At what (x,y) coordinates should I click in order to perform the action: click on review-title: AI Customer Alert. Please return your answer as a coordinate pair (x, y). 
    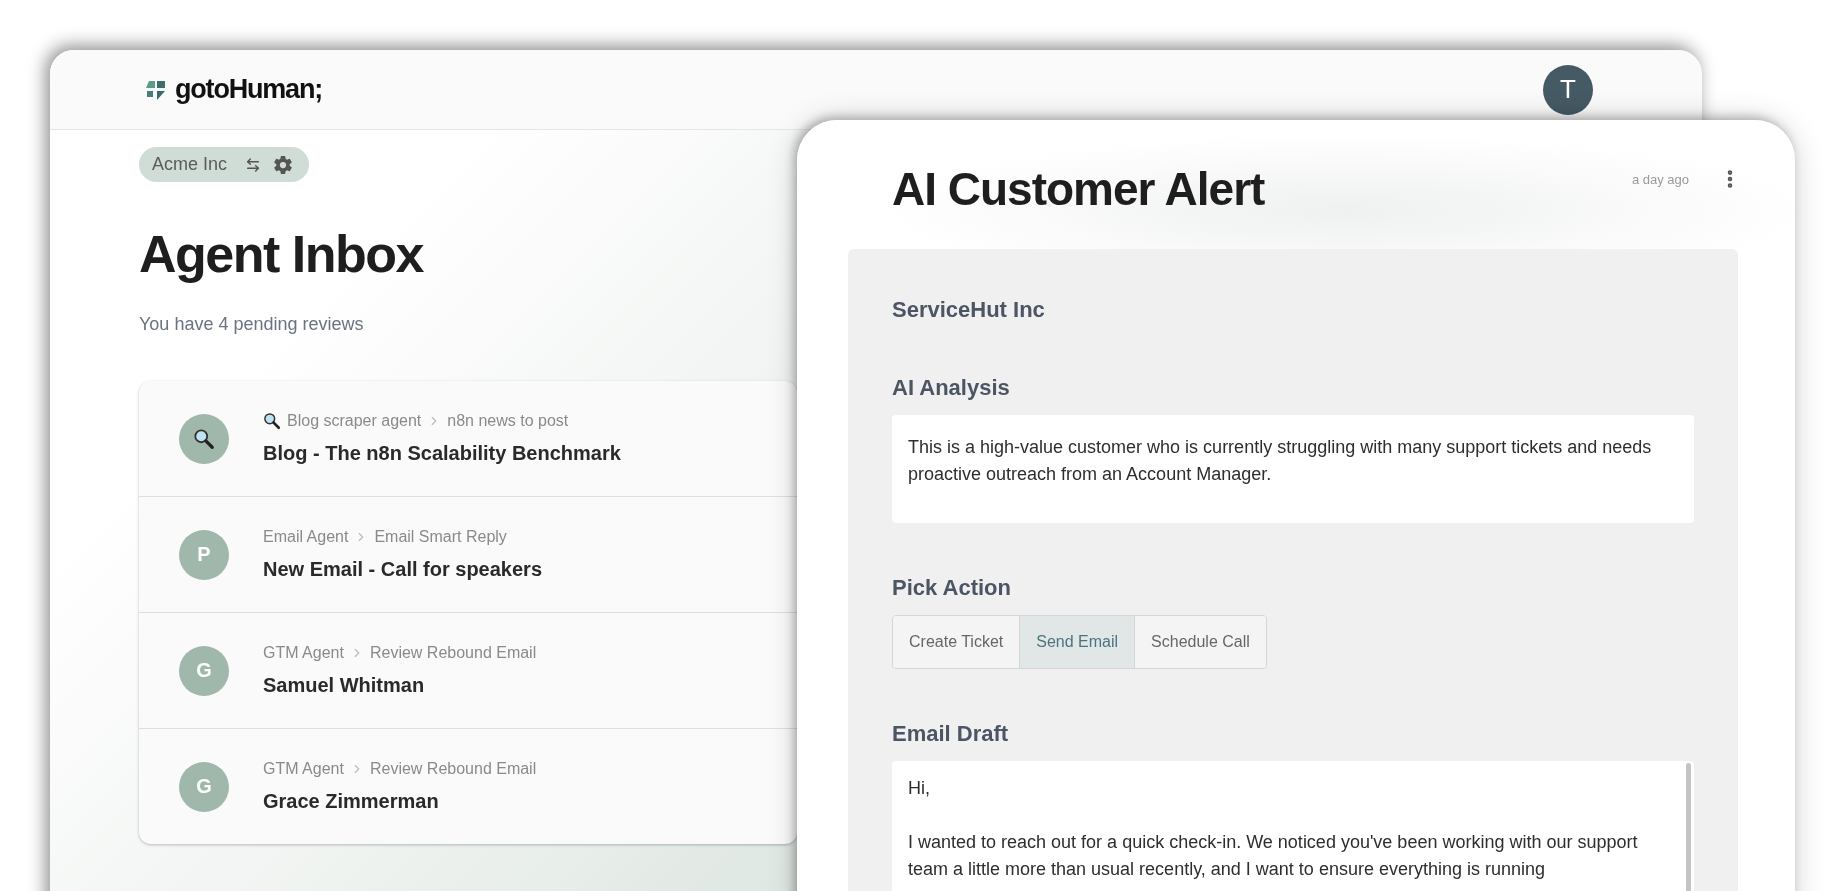
    Looking at the image, I should click on (1078, 189).